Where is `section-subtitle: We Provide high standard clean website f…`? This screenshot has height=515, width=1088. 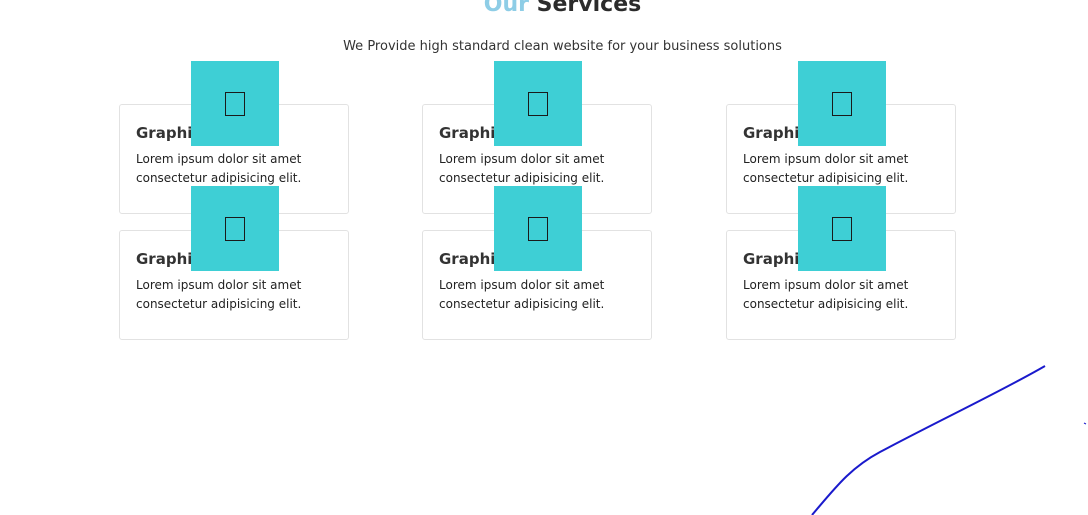
section-subtitle: We Provide high standard clean website f… is located at coordinates (562, 46).